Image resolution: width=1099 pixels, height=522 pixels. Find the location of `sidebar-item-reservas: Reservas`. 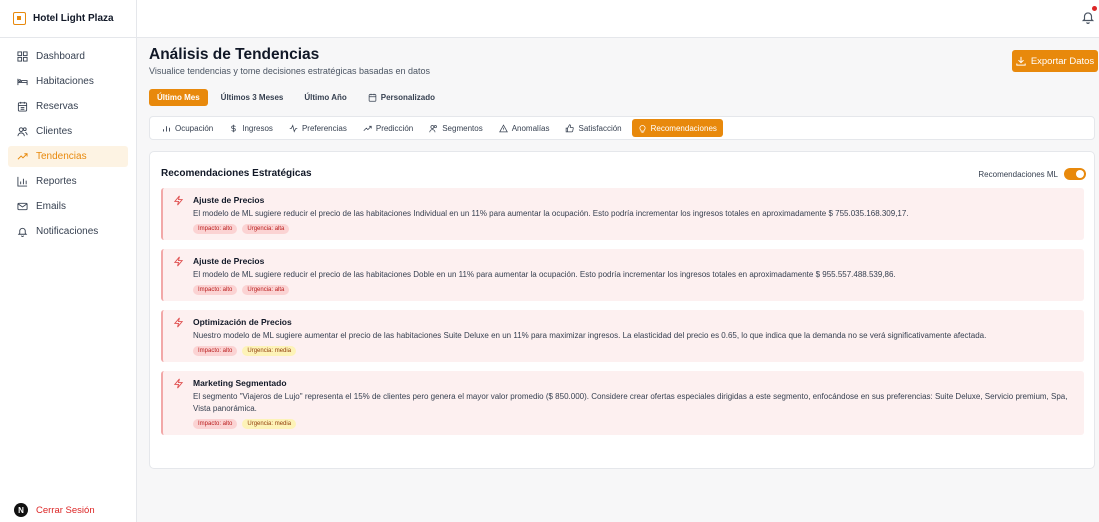

sidebar-item-reservas: Reservas is located at coordinates (68, 106).